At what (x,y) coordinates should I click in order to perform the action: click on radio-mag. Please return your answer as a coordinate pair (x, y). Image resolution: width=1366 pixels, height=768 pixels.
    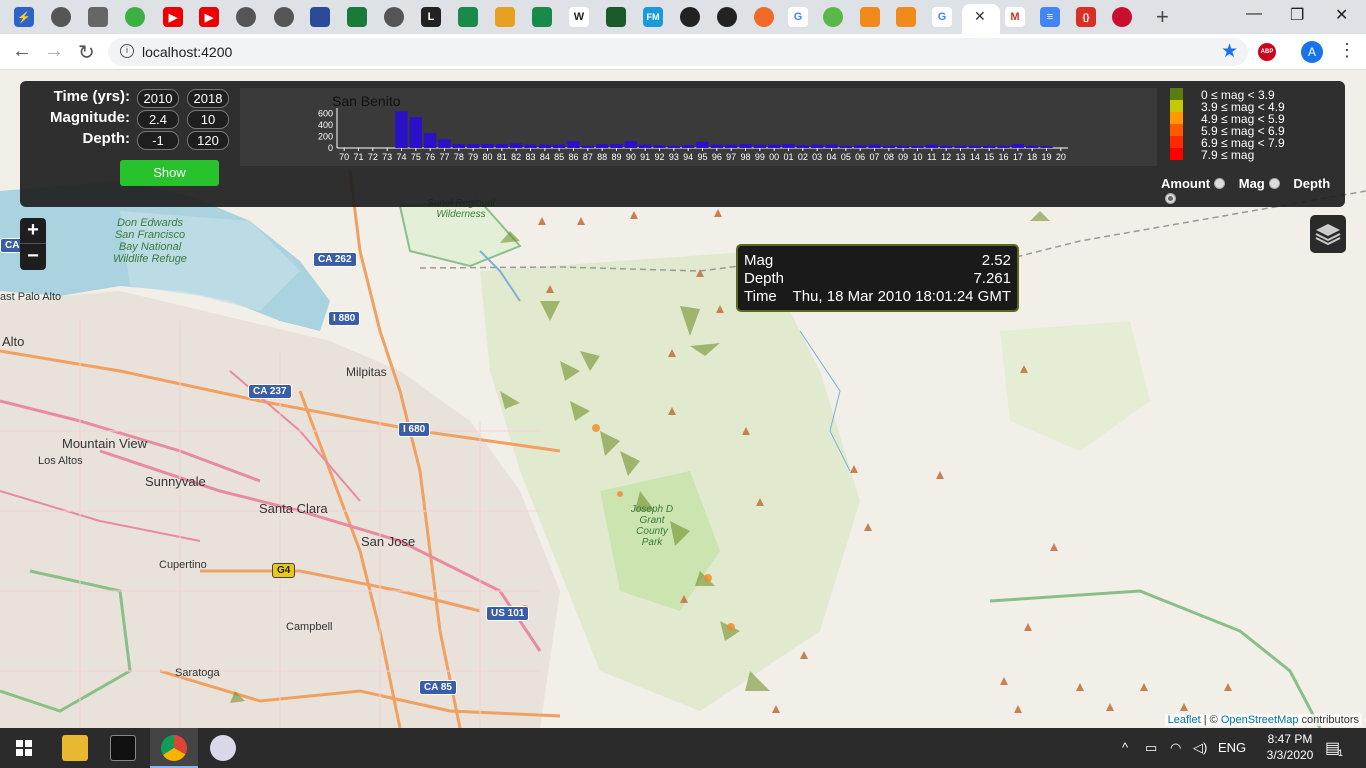
    Looking at the image, I should click on (1274, 183).